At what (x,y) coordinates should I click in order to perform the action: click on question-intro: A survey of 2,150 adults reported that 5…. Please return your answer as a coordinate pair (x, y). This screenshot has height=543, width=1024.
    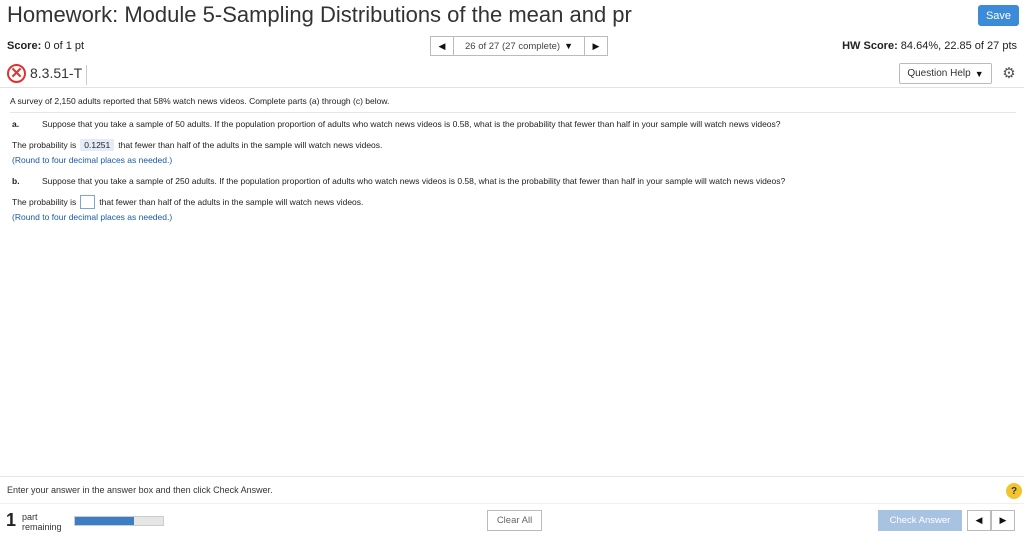
    Looking at the image, I should click on (200, 101).